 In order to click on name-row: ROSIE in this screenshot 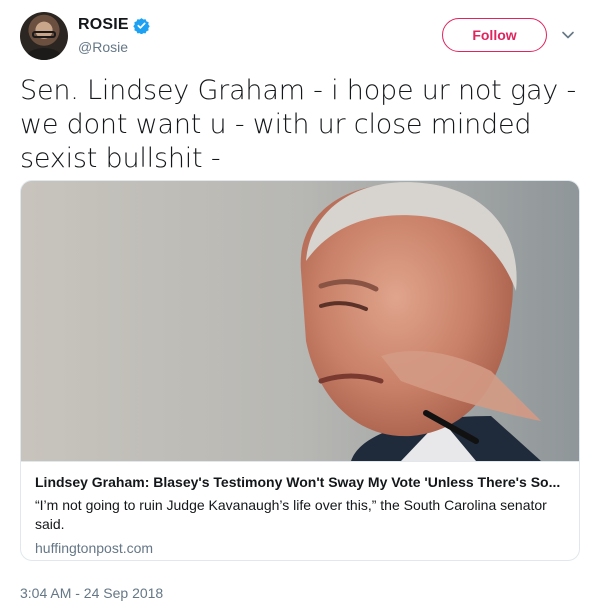, I will do `click(114, 25)`.